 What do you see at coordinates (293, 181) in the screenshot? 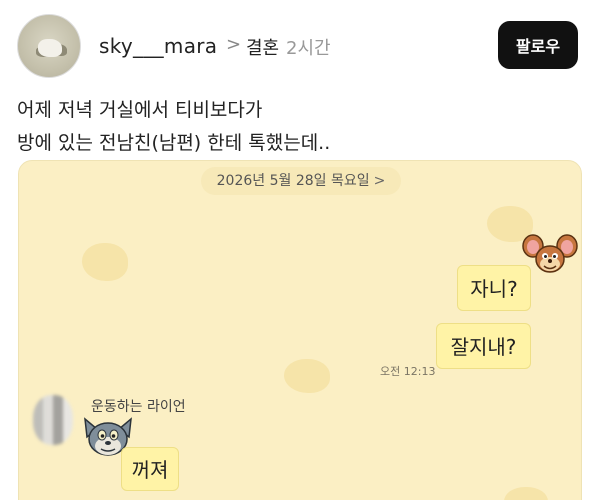
I see `date-label: 2026년 5월 28일 목요일` at bounding box center [293, 181].